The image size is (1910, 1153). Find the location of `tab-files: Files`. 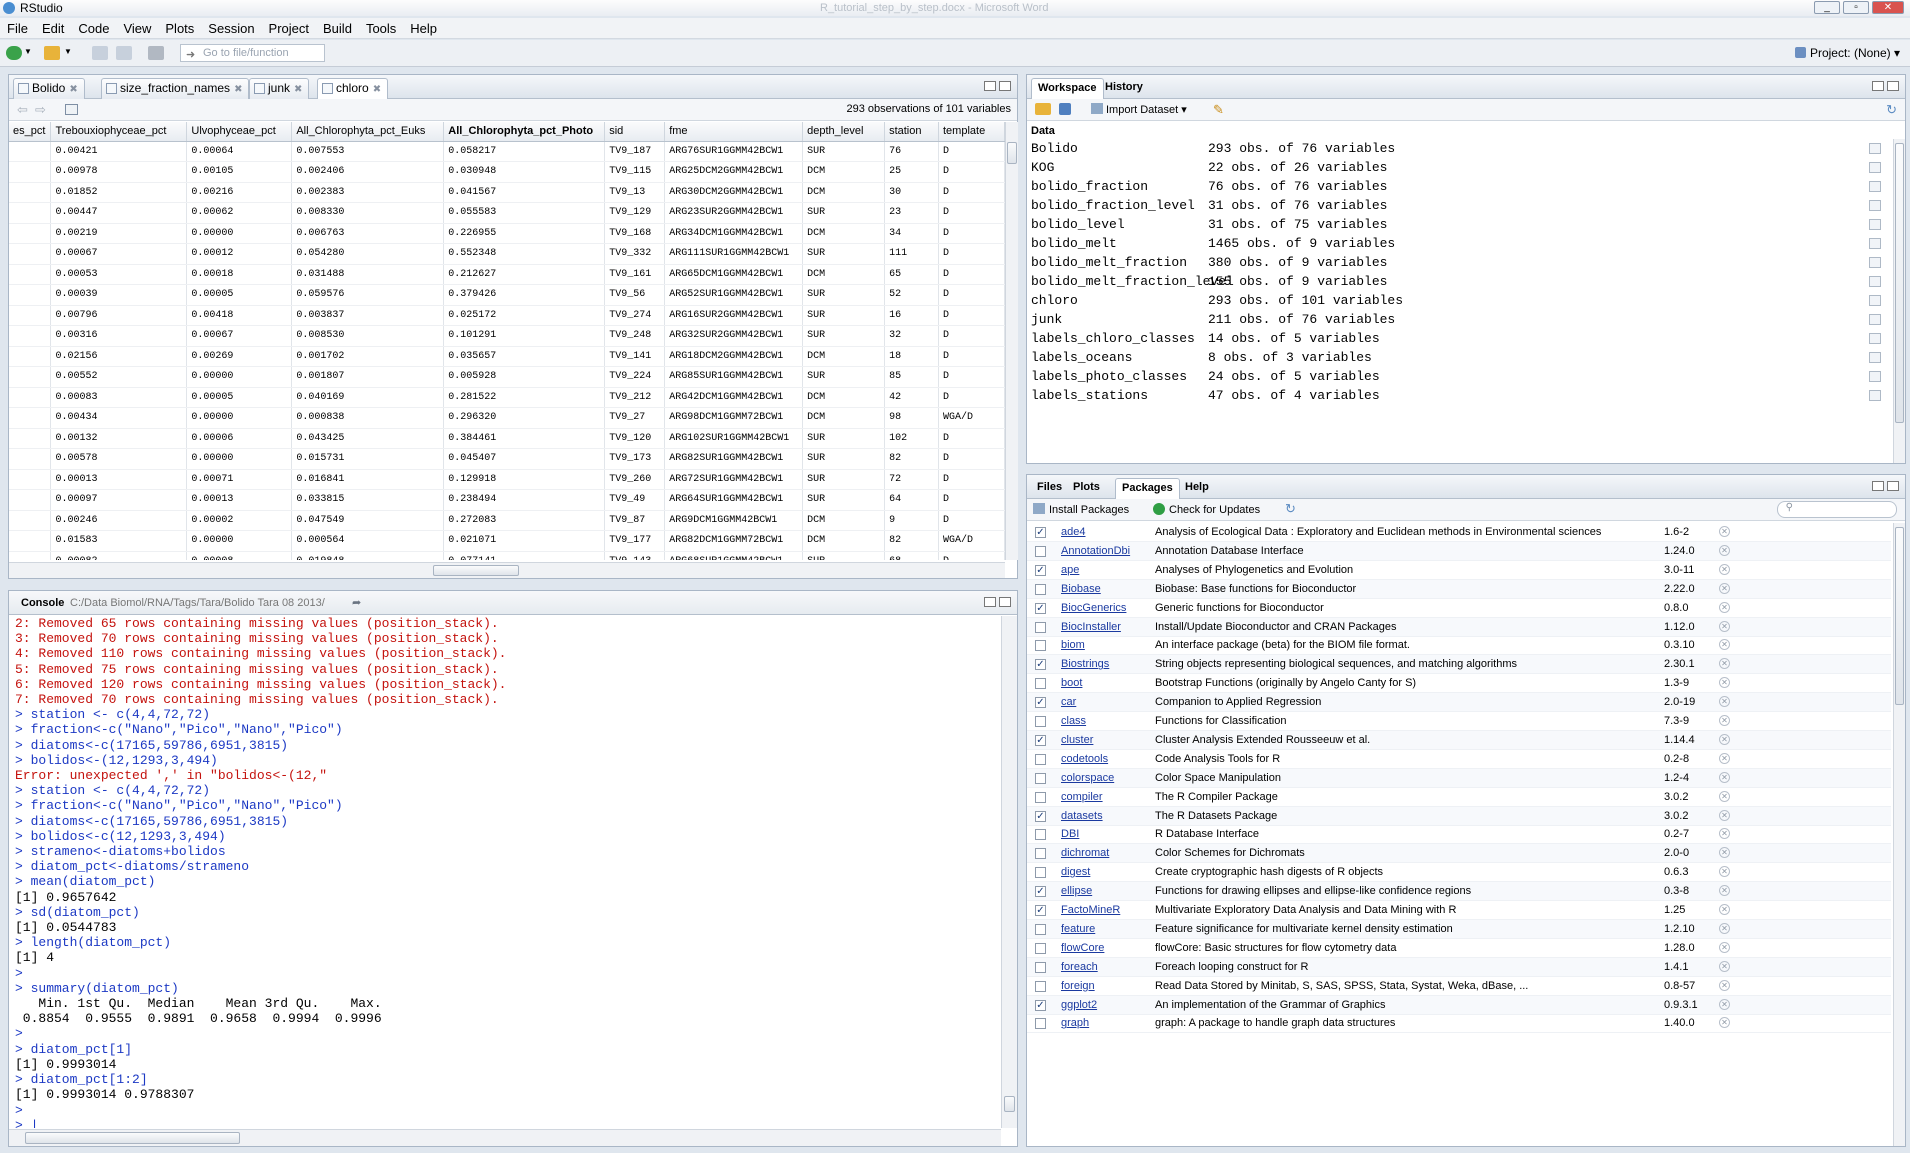

tab-files: Files is located at coordinates (1049, 488).